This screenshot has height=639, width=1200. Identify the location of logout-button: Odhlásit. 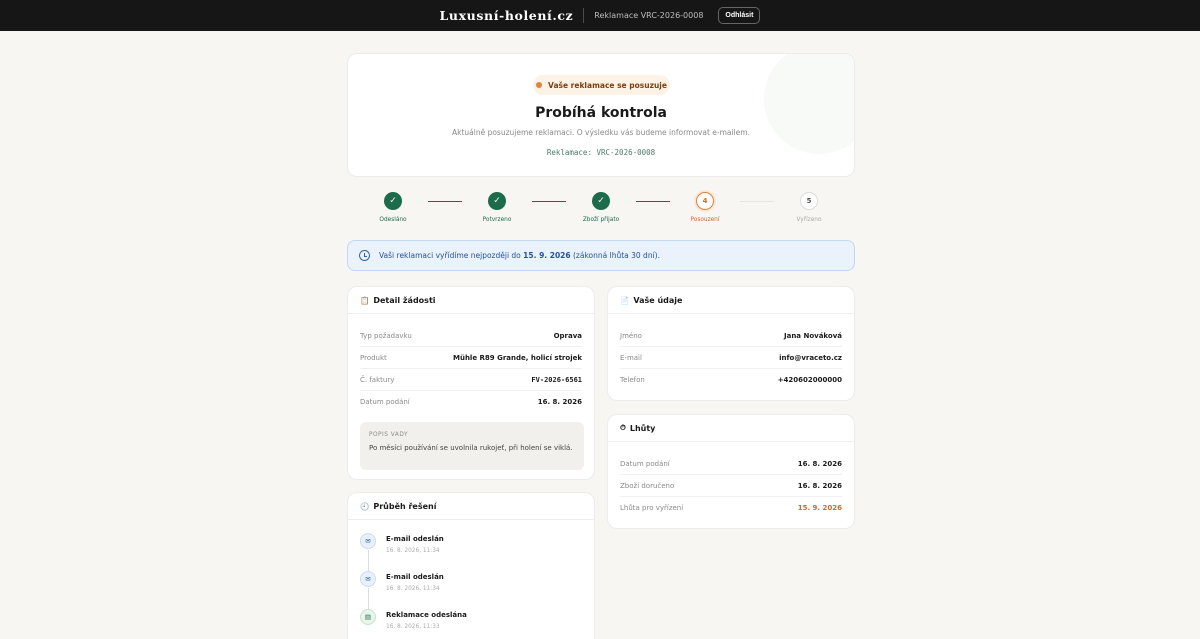
(739, 15).